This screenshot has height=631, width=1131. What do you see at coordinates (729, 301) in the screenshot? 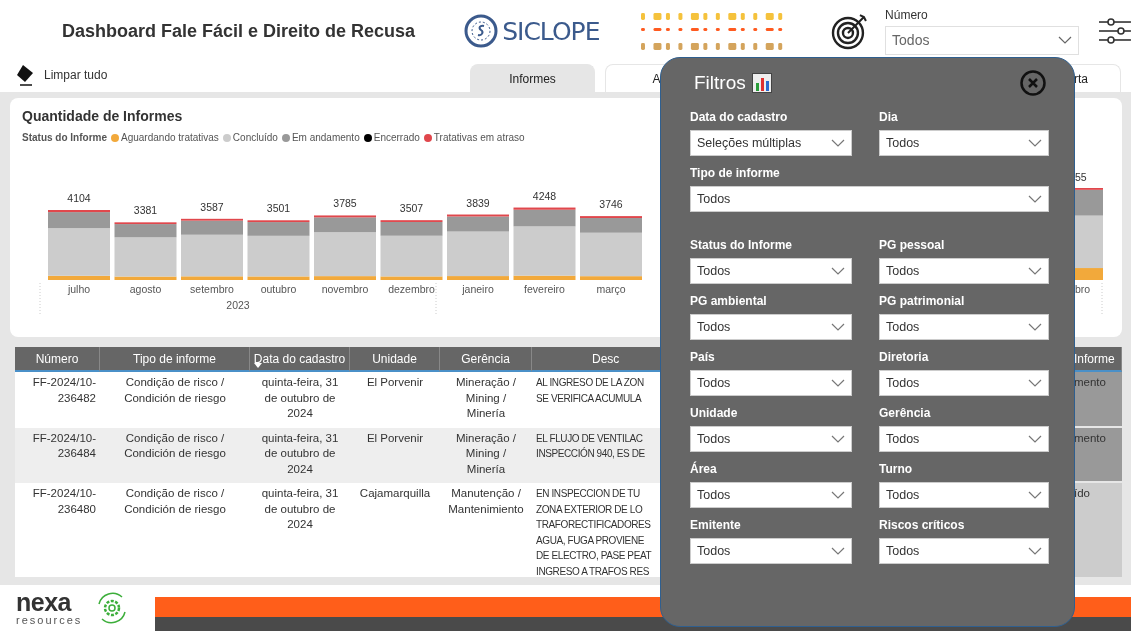
I see `filter-label: PG ambiental` at bounding box center [729, 301].